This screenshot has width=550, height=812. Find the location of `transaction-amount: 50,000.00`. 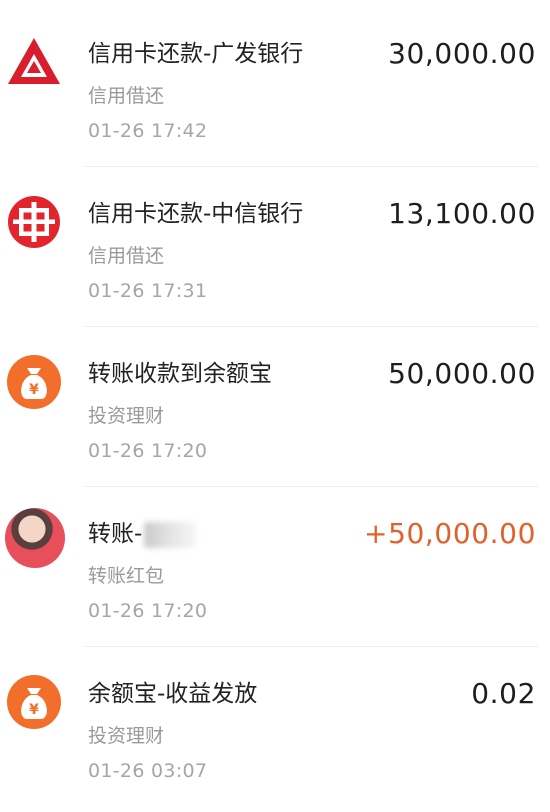

transaction-amount: 50,000.00 is located at coordinates (462, 373).